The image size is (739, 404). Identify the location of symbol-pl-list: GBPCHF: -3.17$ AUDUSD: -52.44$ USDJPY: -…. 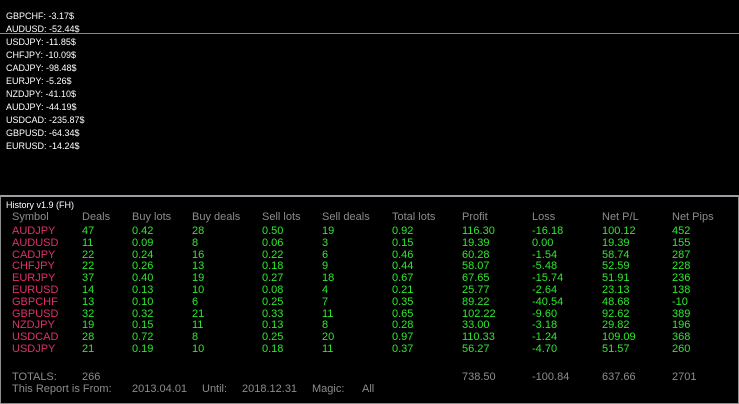
(45, 81).